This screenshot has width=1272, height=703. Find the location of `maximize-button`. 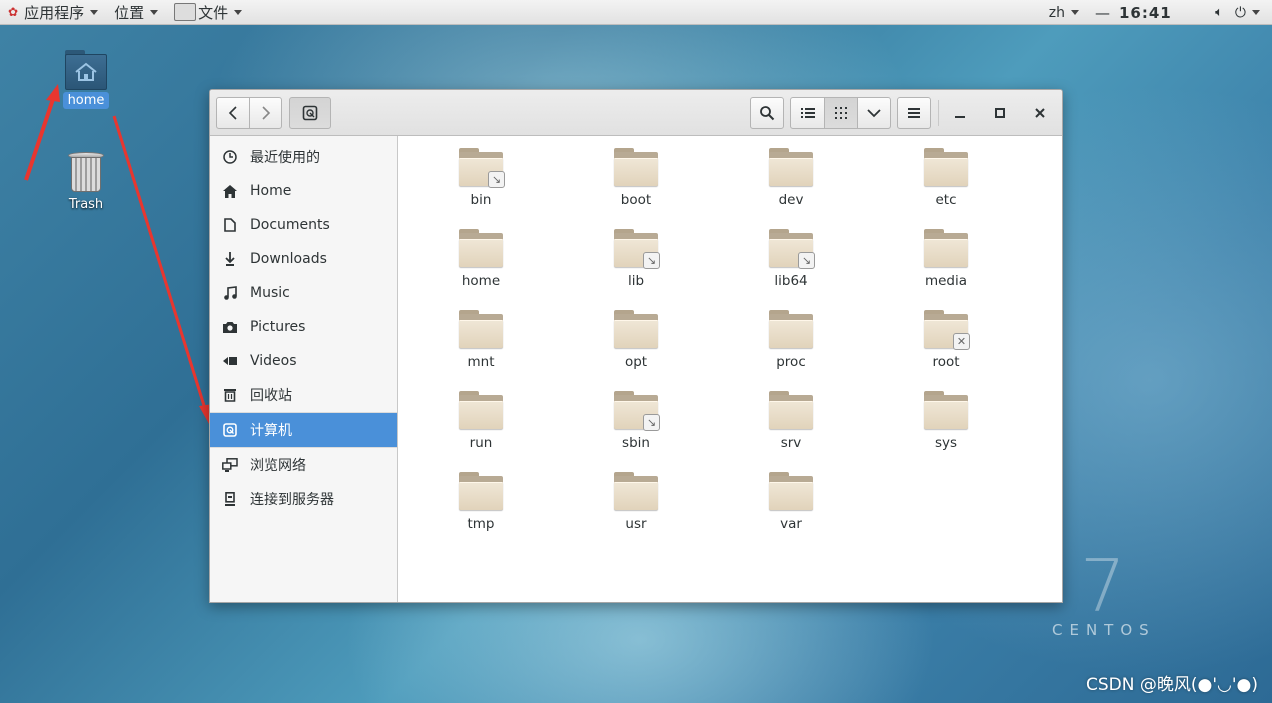

maximize-button is located at coordinates (1000, 113).